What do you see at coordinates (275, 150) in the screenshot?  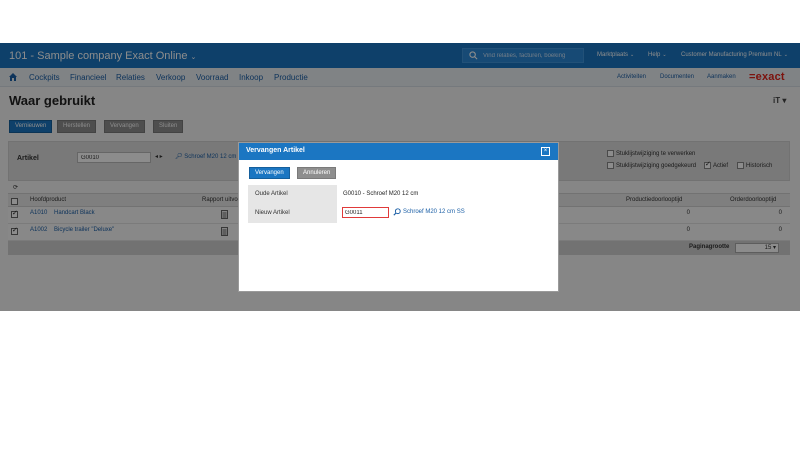 I see `dialog-title: Vervangen Artikel` at bounding box center [275, 150].